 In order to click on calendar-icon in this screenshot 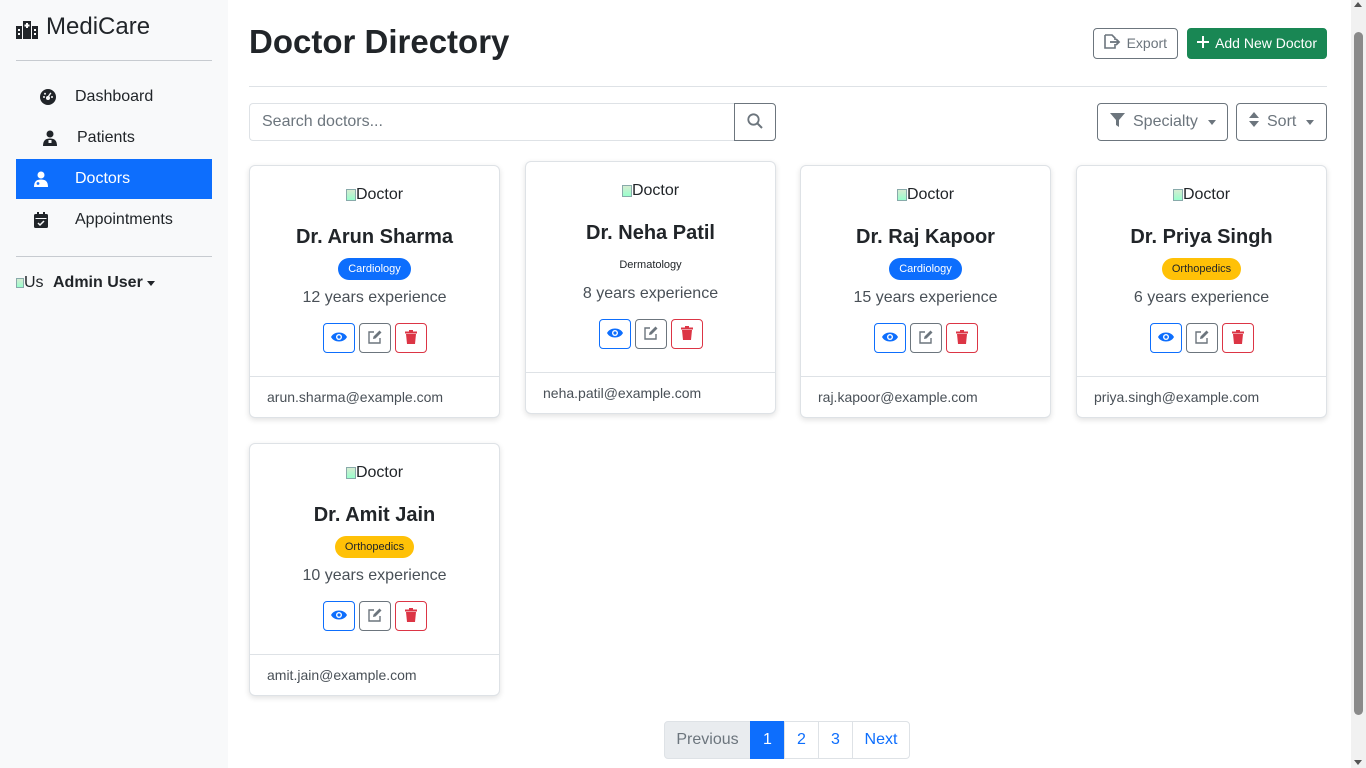, I will do `click(41, 220)`.